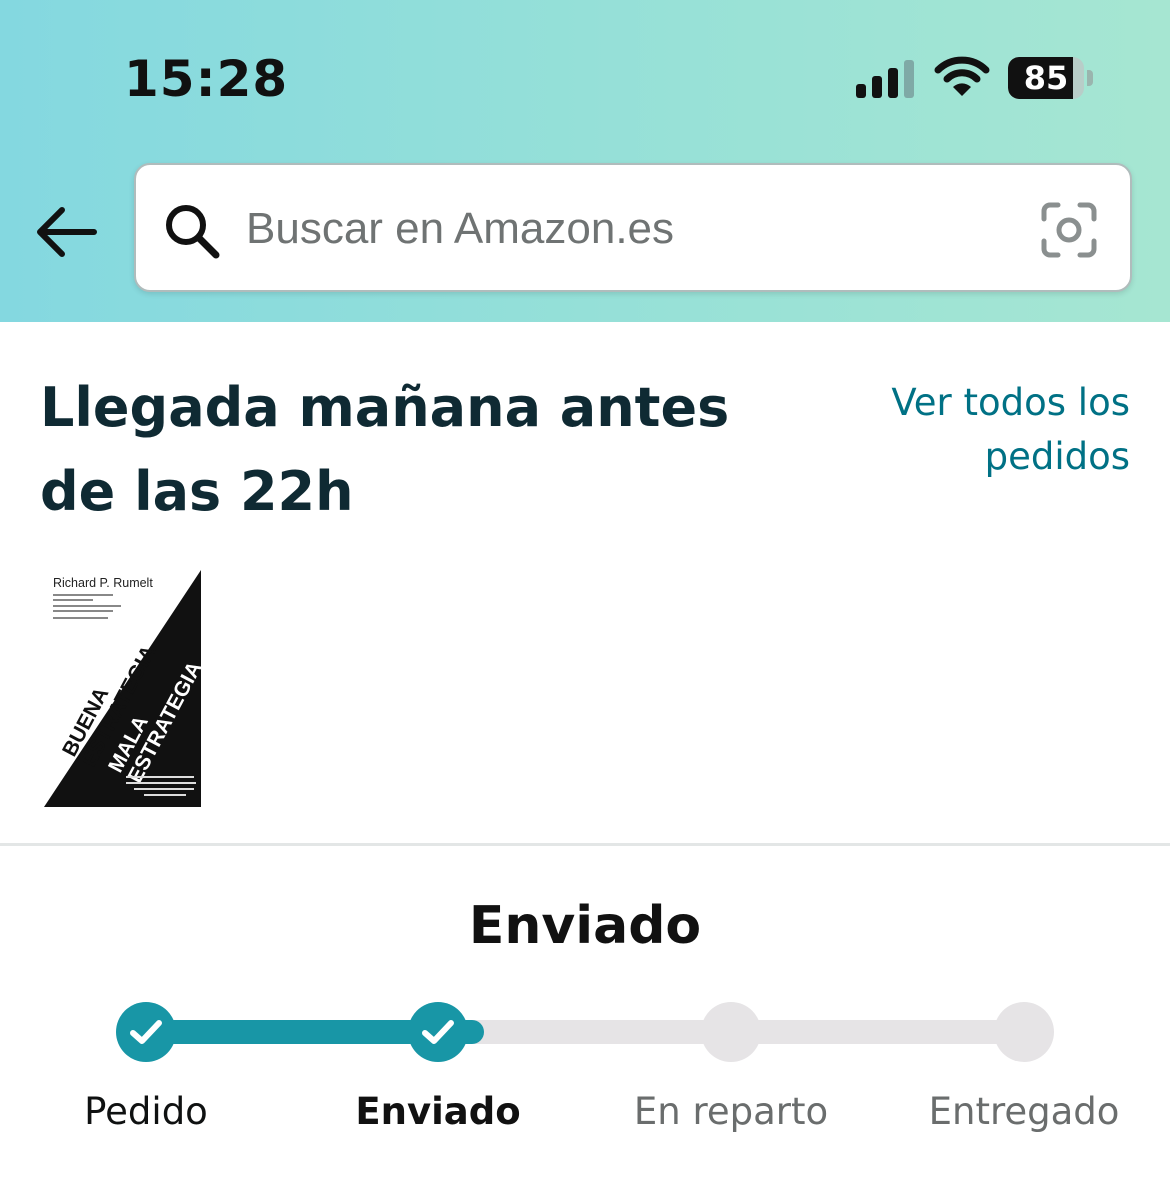 Image resolution: width=1170 pixels, height=1195 pixels. Describe the element at coordinates (65, 232) in the screenshot. I see `back-arrow-icon` at that location.